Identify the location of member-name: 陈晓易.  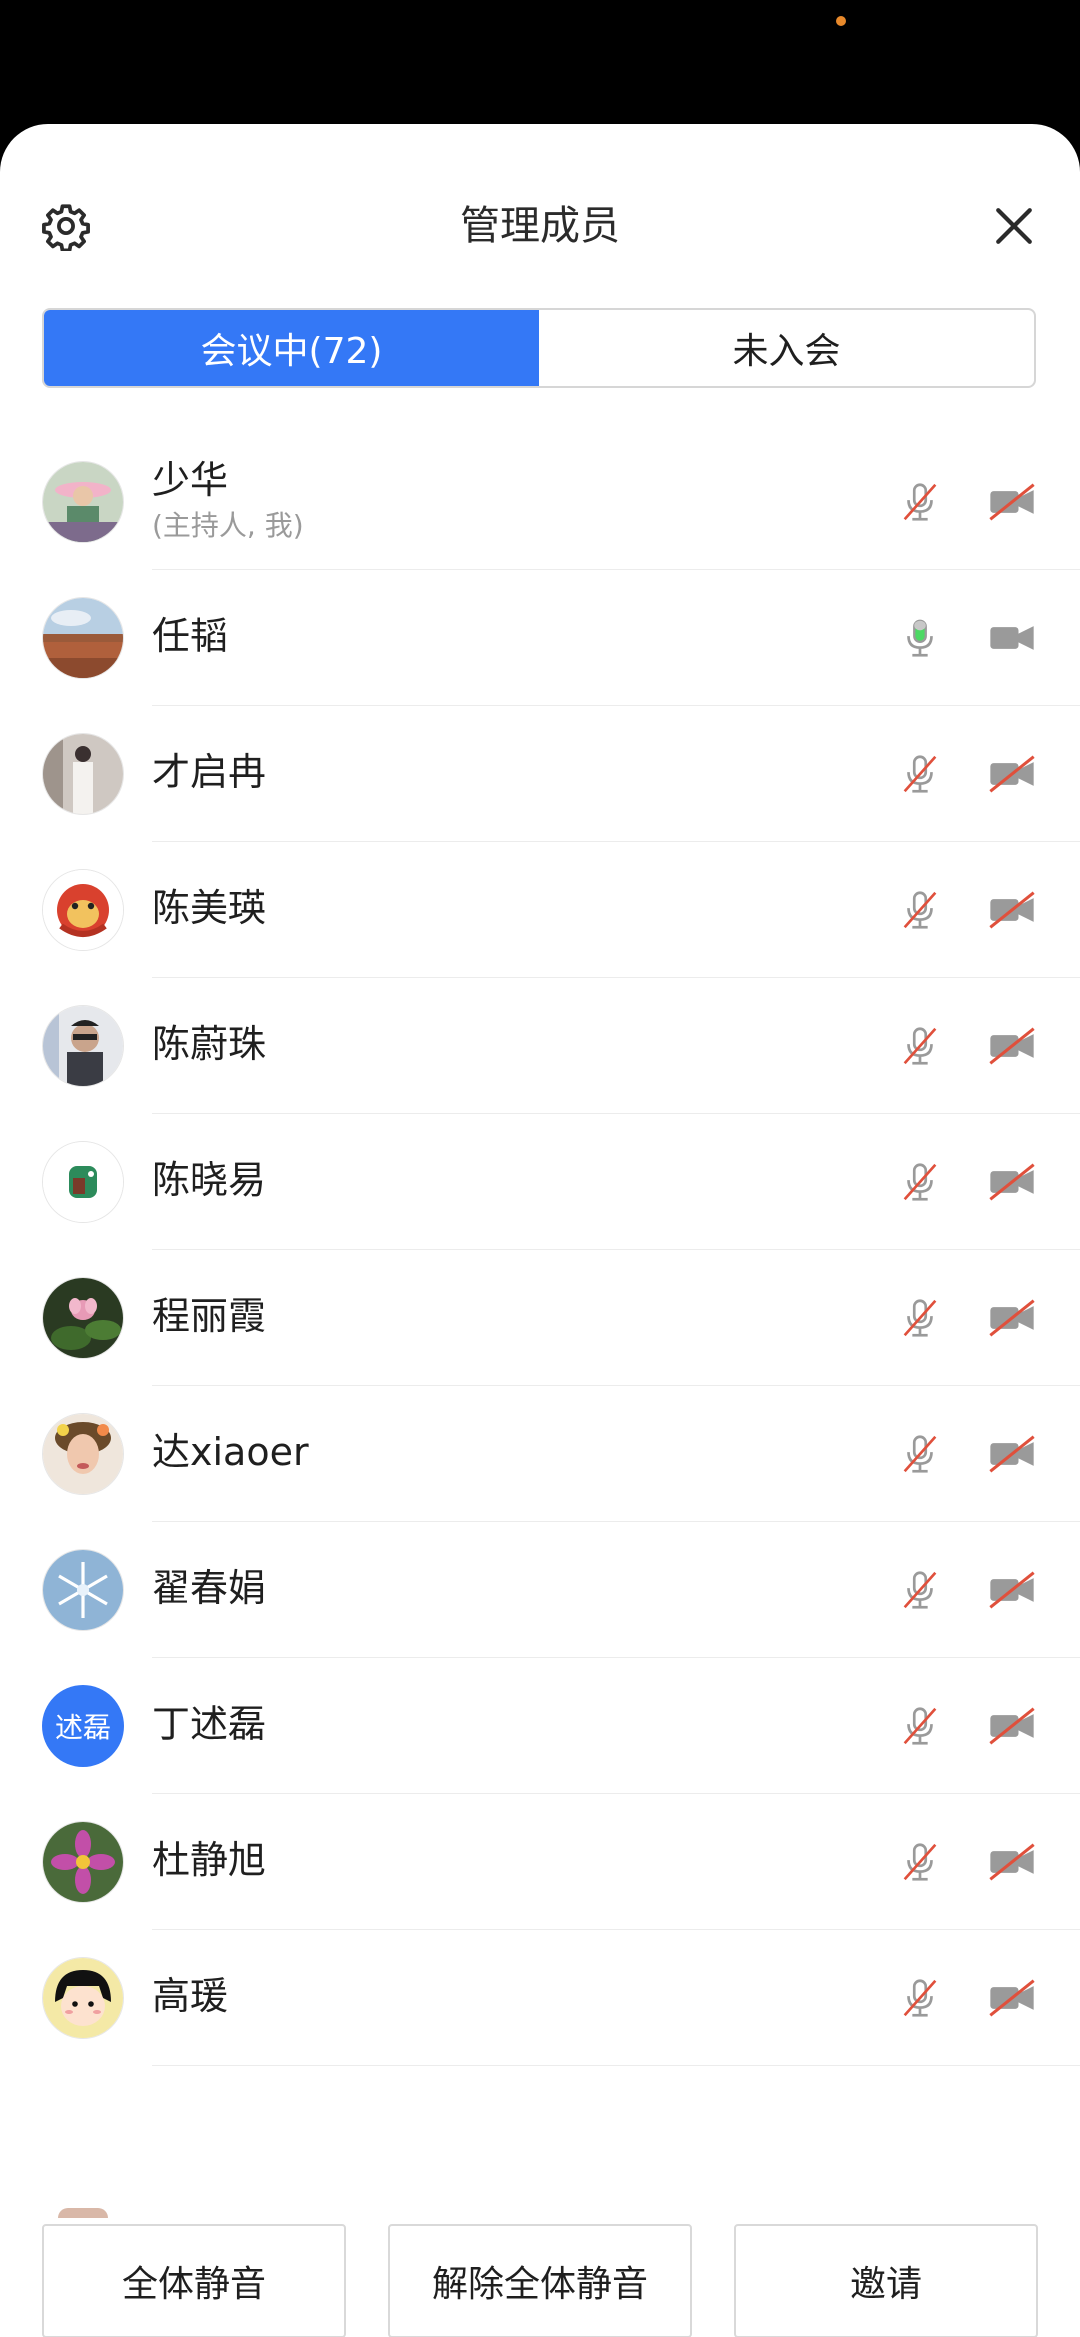
(209, 1180).